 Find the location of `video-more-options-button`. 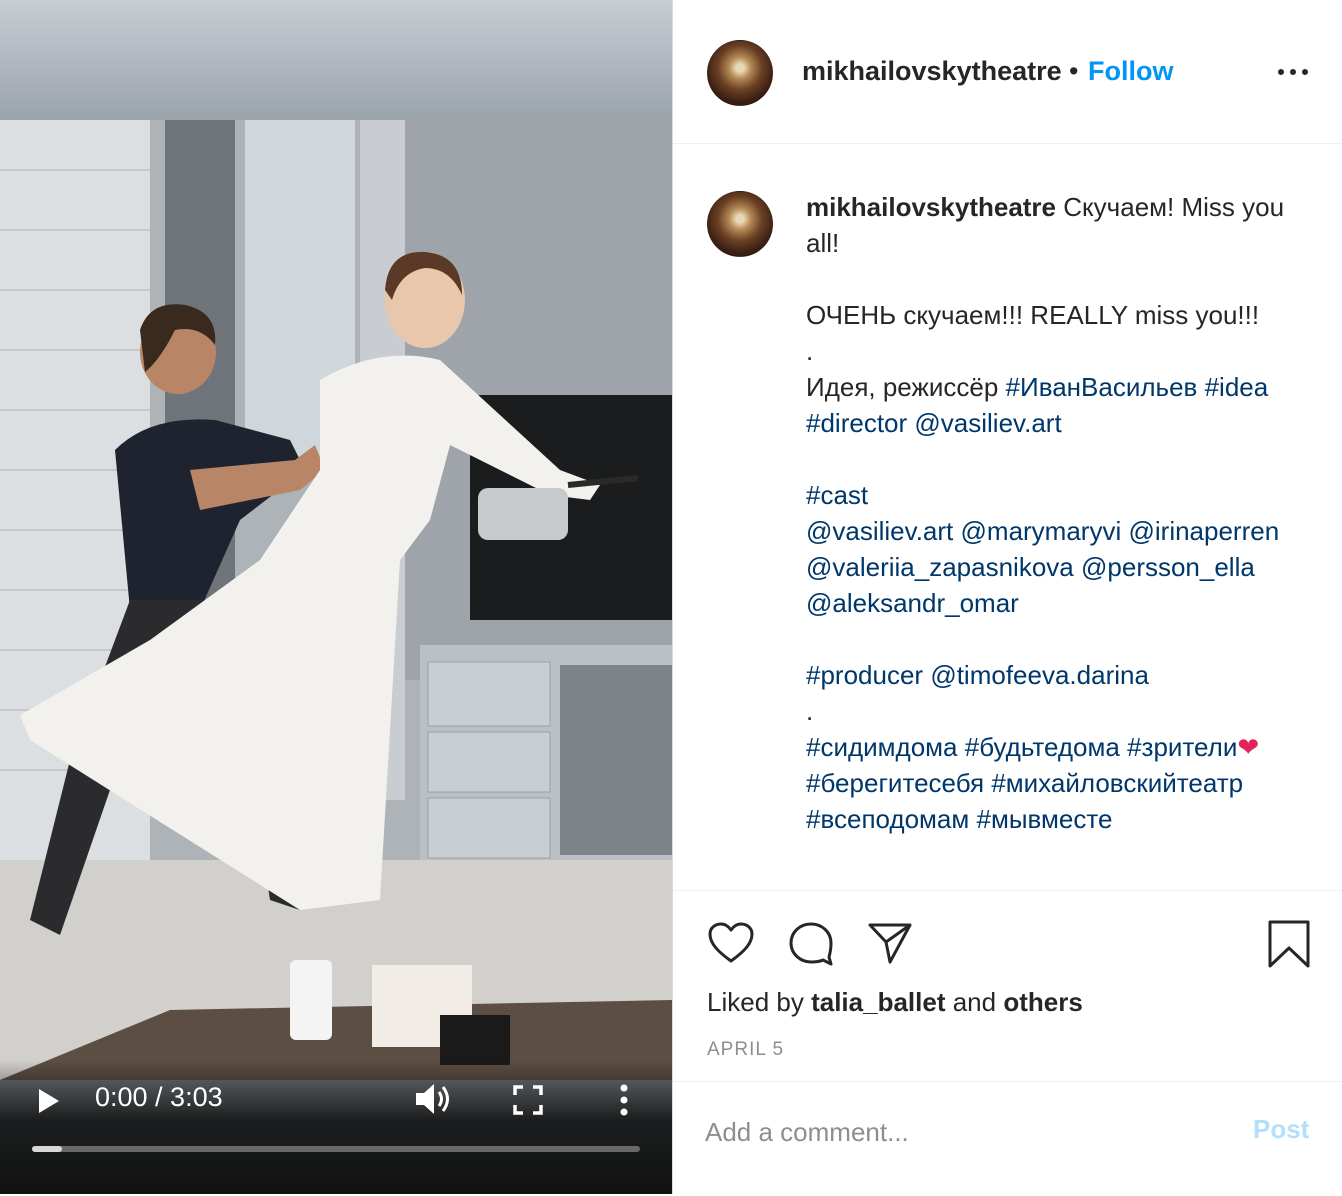

video-more-options-button is located at coordinates (624, 1100).